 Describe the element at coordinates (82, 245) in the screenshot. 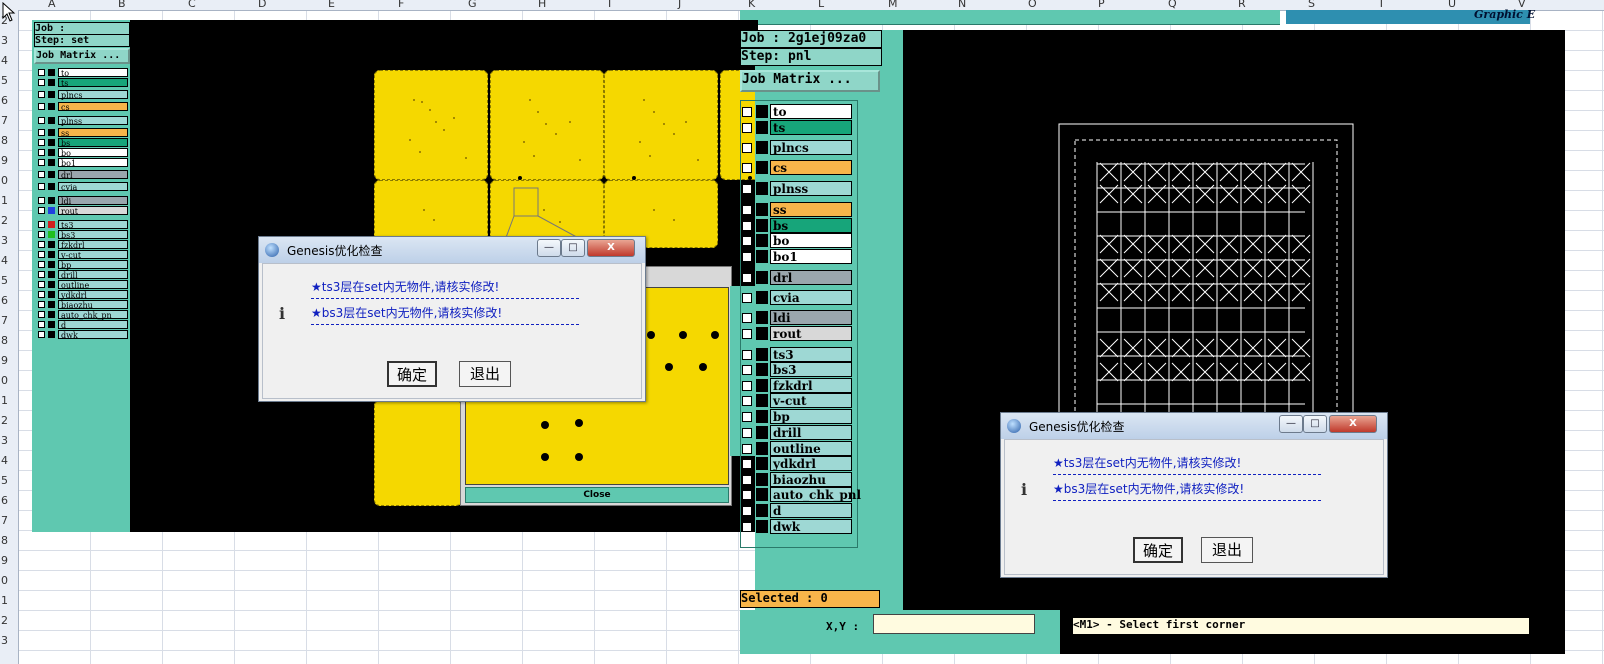

I see `layer-row-fzkdrl: fzkdrl` at that location.